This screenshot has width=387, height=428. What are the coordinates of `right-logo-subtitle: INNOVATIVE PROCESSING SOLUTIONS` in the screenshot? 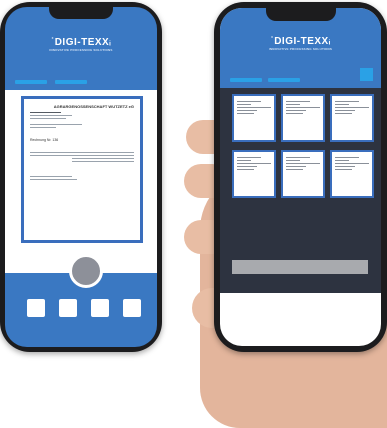 It's located at (300, 49).